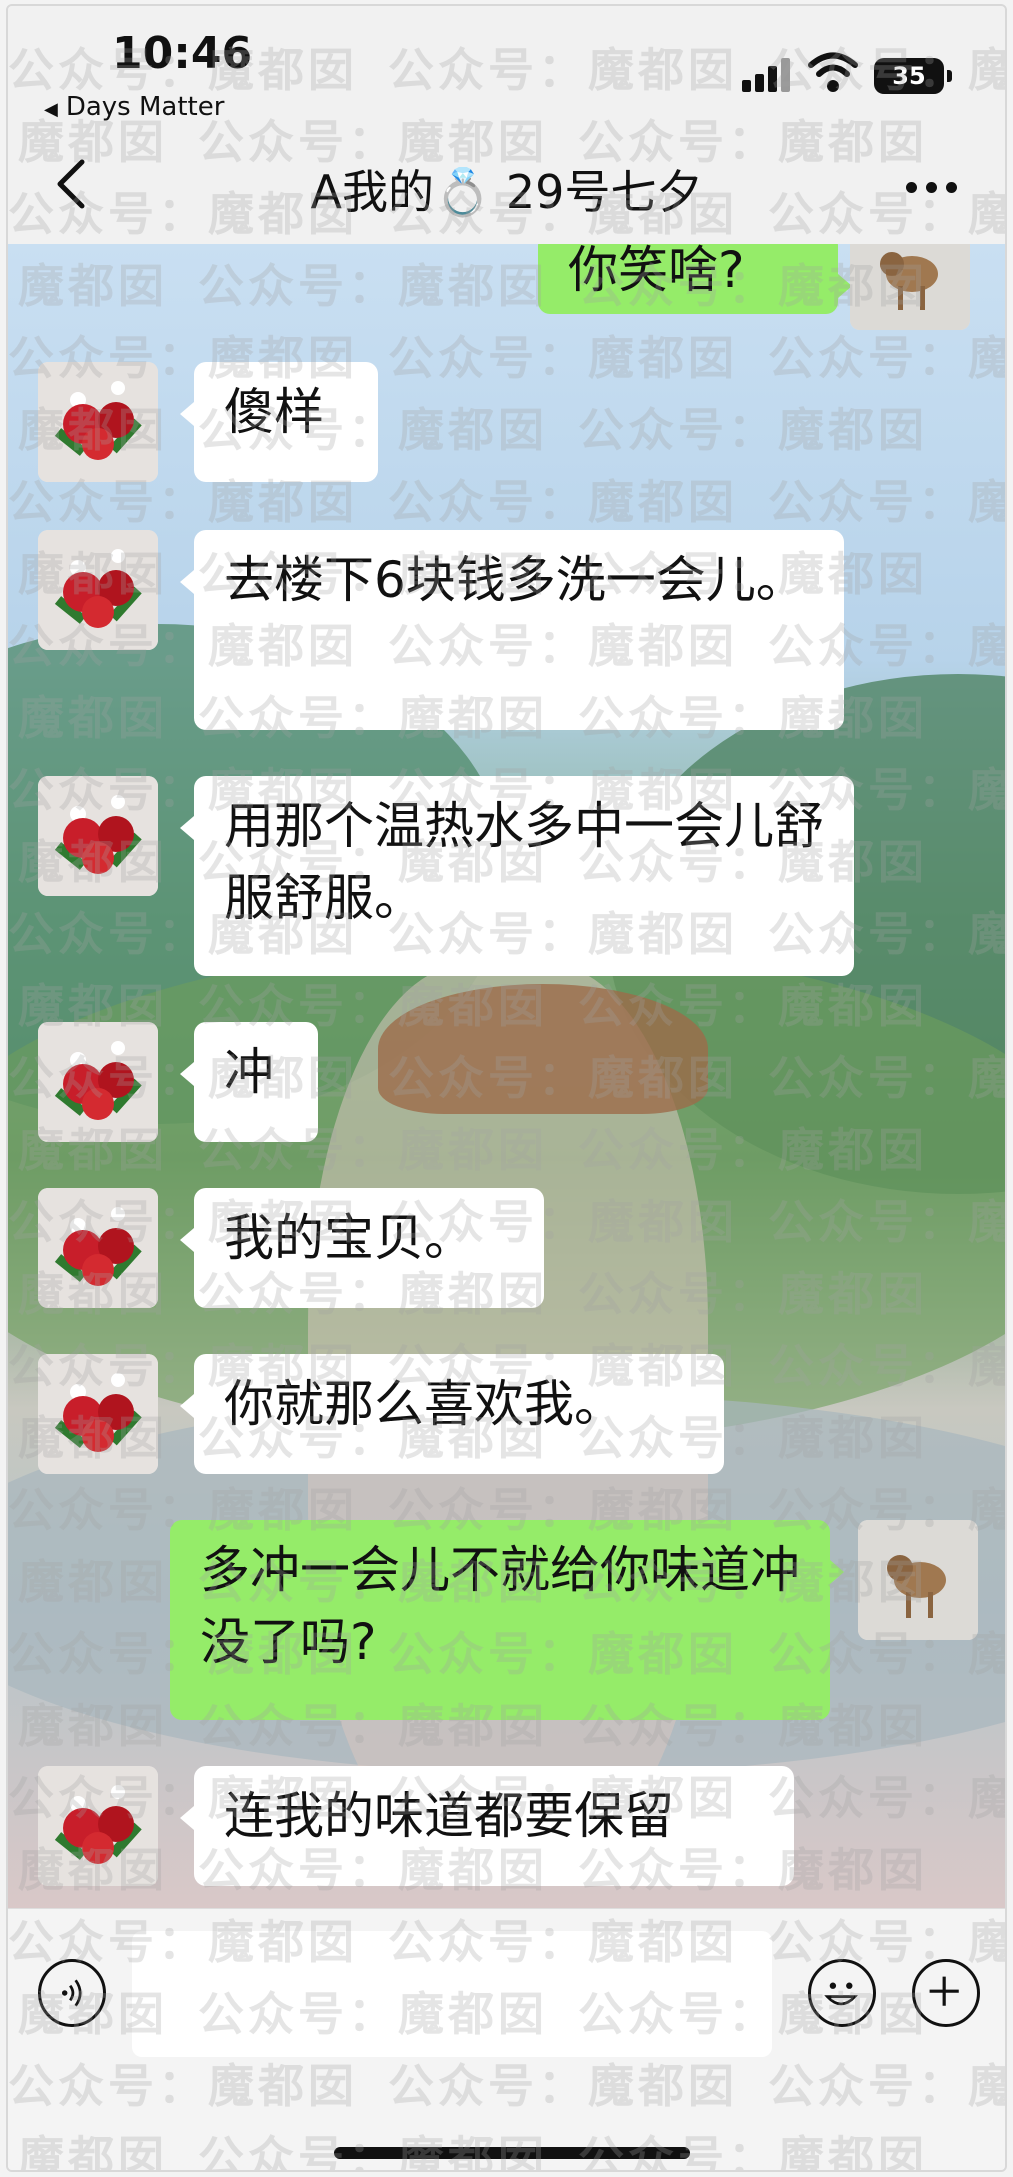 This screenshot has width=1013, height=2177. Describe the element at coordinates (767, 75) in the screenshot. I see `cellular-signal-icon` at that location.